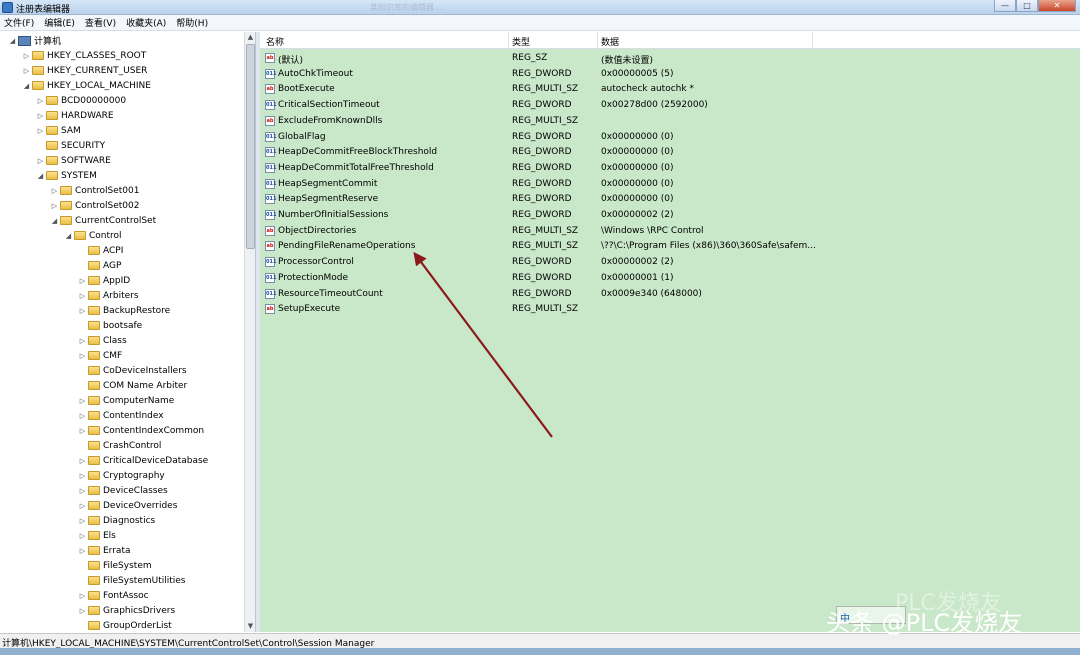 This screenshot has height=655, width=1080. What do you see at coordinates (132, 580) in the screenshot?
I see `tree-item: FileSystemUtilities` at bounding box center [132, 580].